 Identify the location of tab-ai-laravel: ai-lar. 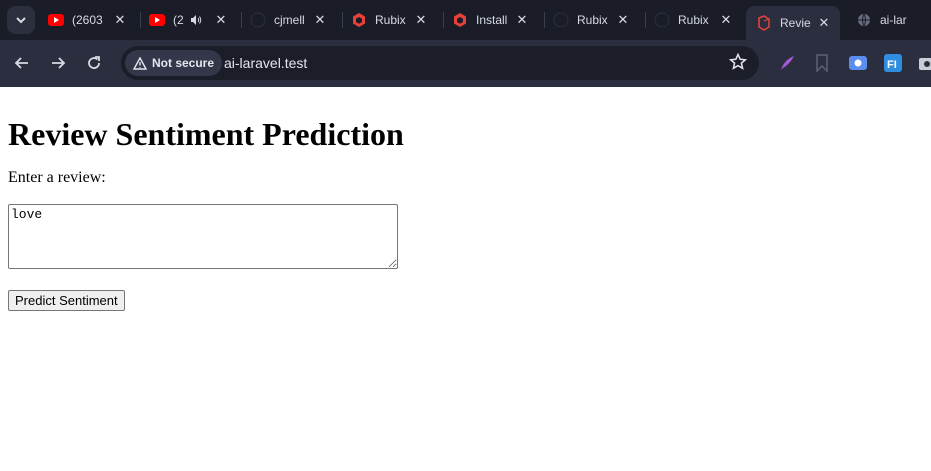
(893, 20).